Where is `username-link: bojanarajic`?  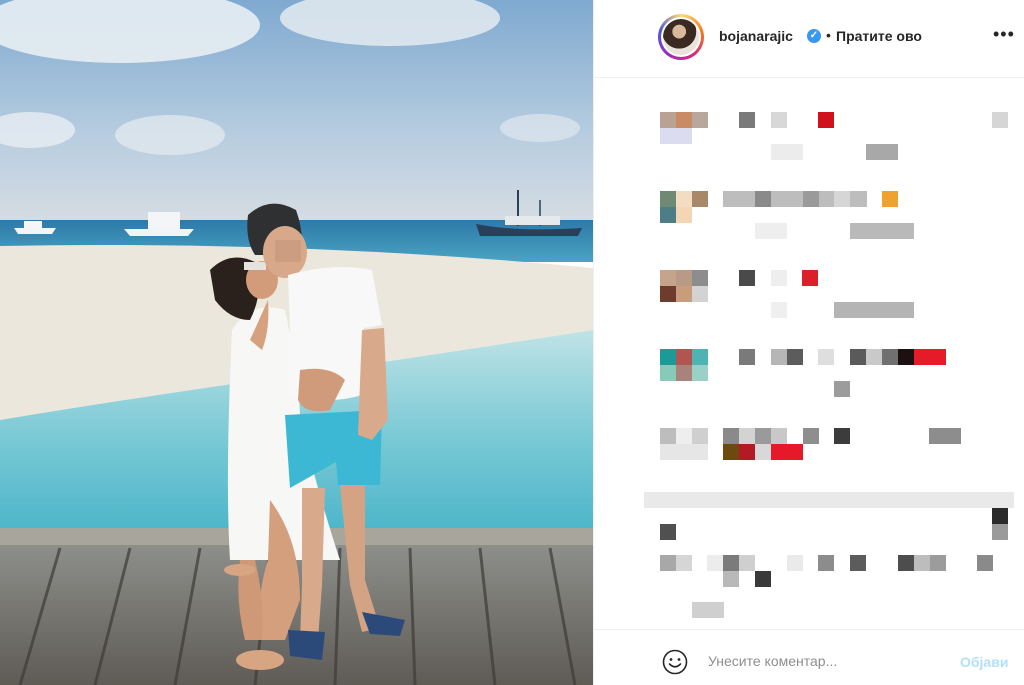 username-link: bojanarajic is located at coordinates (756, 36).